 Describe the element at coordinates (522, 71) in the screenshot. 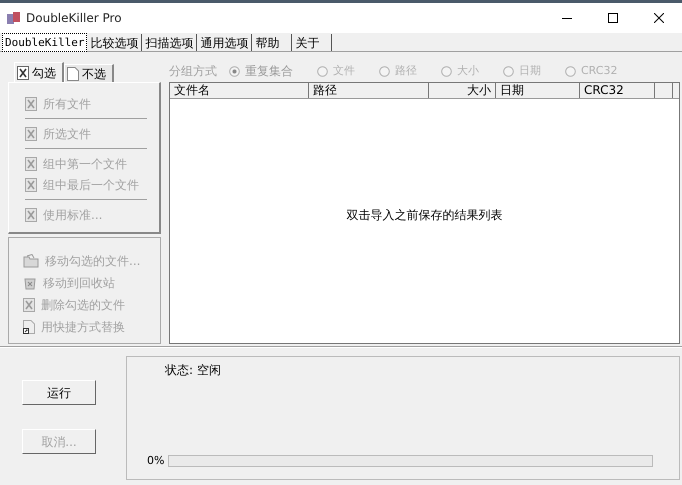

I see `radio-button: 日期` at that location.